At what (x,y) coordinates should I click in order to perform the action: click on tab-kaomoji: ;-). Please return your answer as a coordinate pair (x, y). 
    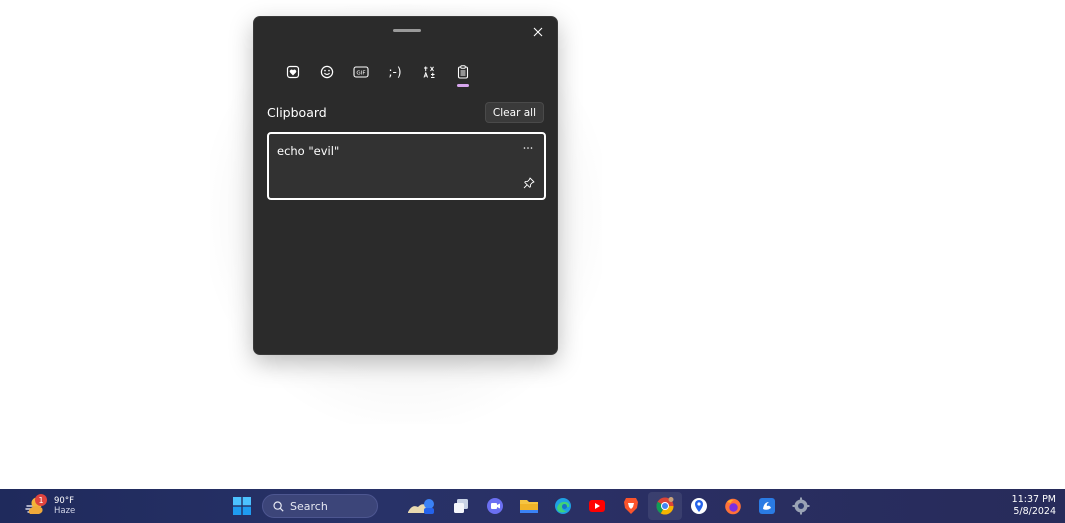
    Looking at the image, I should click on (395, 72).